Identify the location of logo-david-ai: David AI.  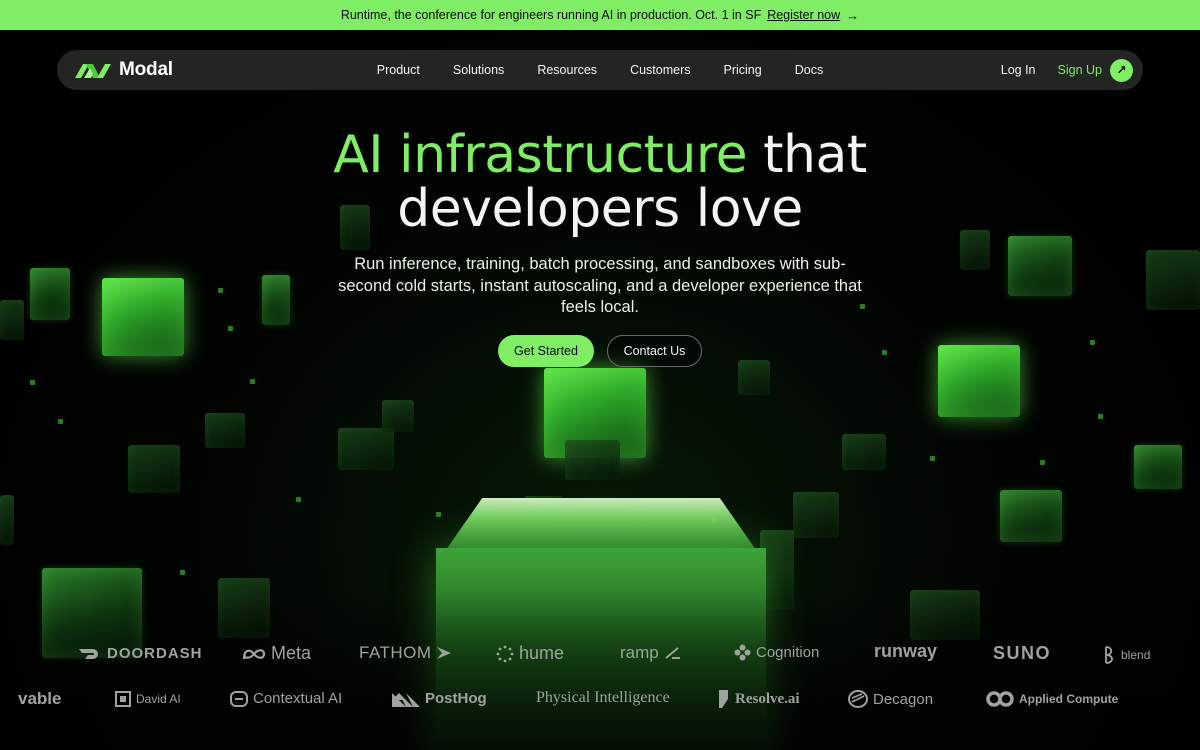
(148, 699).